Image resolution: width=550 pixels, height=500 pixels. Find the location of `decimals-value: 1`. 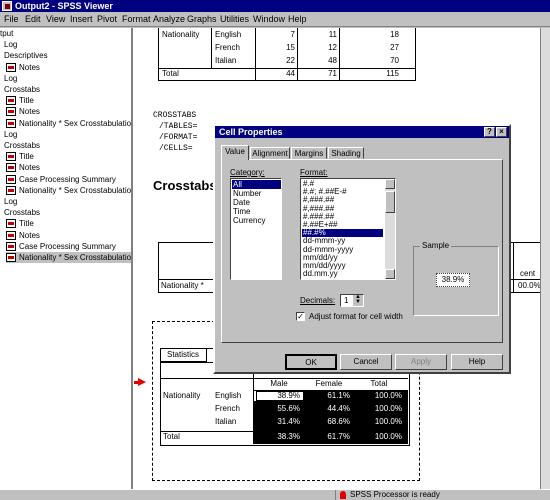

decimals-value: 1 is located at coordinates (346, 301).